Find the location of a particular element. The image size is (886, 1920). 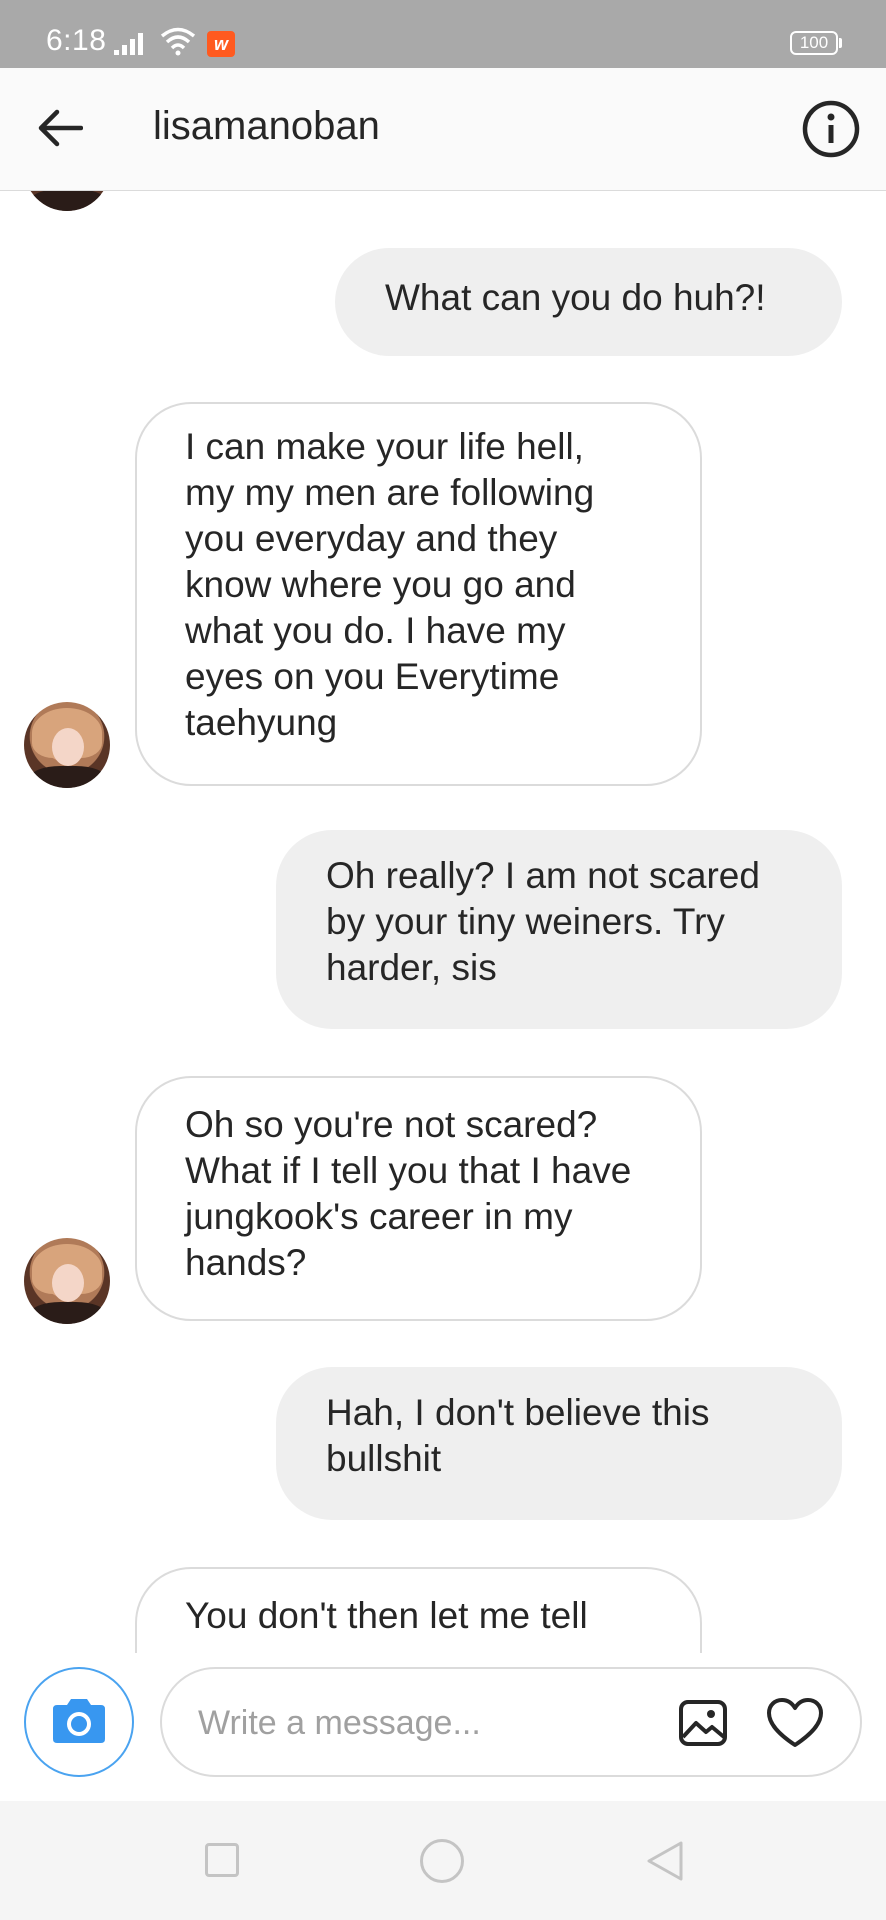

app-notification-icon: w is located at coordinates (221, 44).